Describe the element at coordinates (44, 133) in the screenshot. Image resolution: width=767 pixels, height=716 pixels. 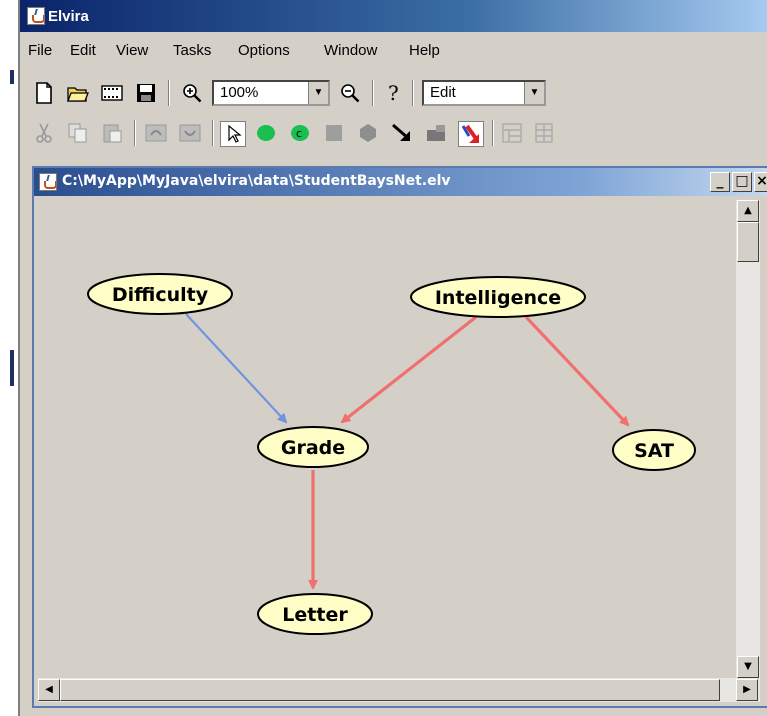
I see `cut-icon` at that location.